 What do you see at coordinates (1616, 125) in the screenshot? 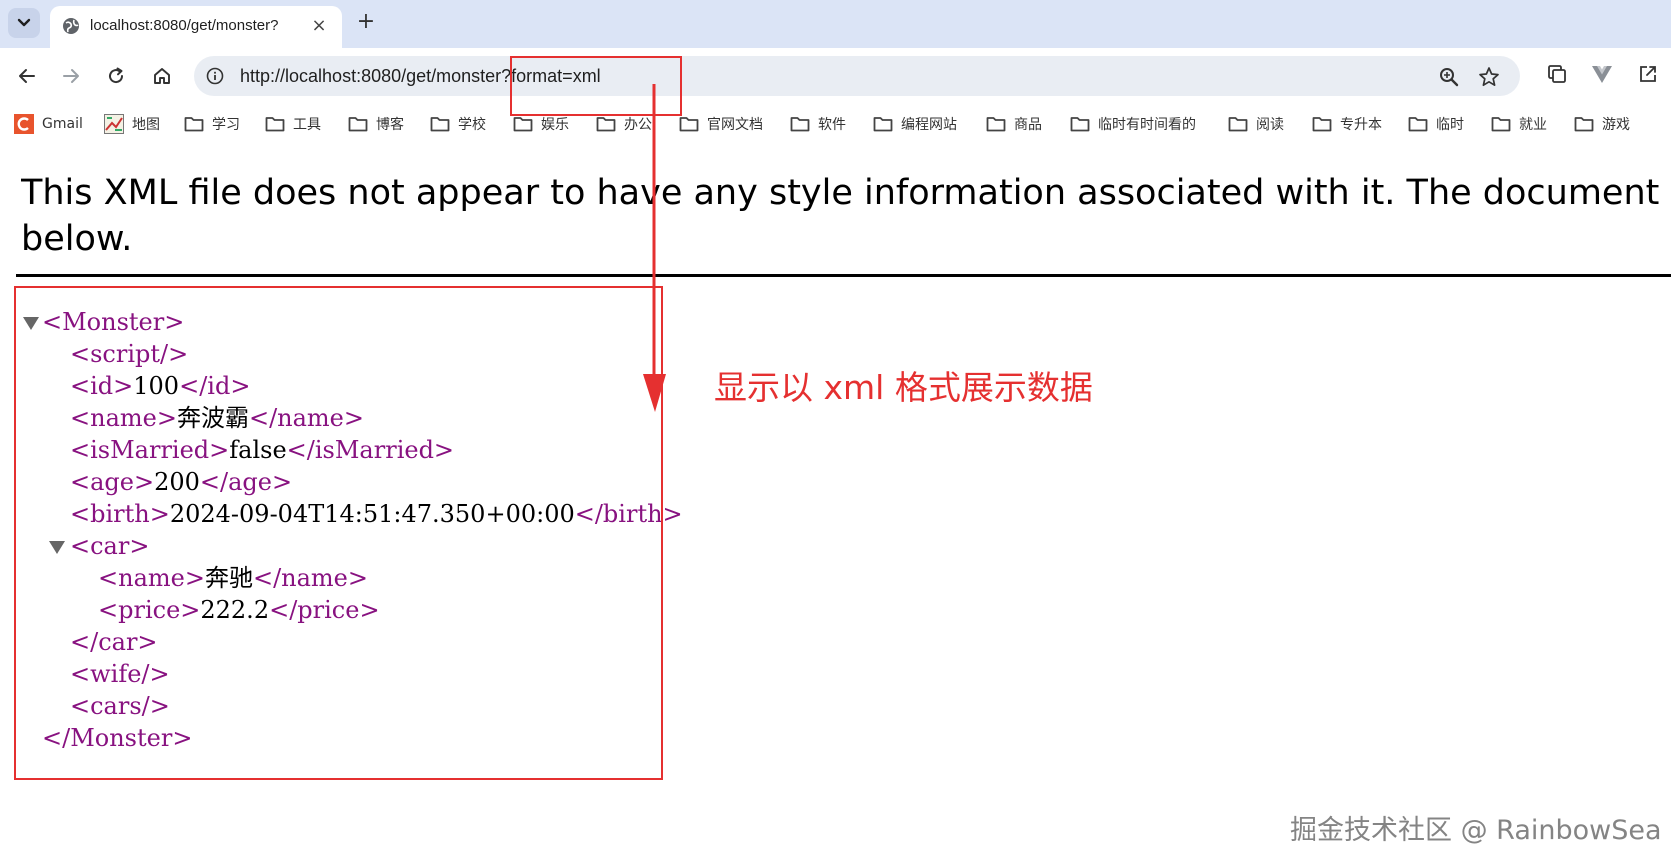
I see `bookmark-label: 游戏` at bounding box center [1616, 125].